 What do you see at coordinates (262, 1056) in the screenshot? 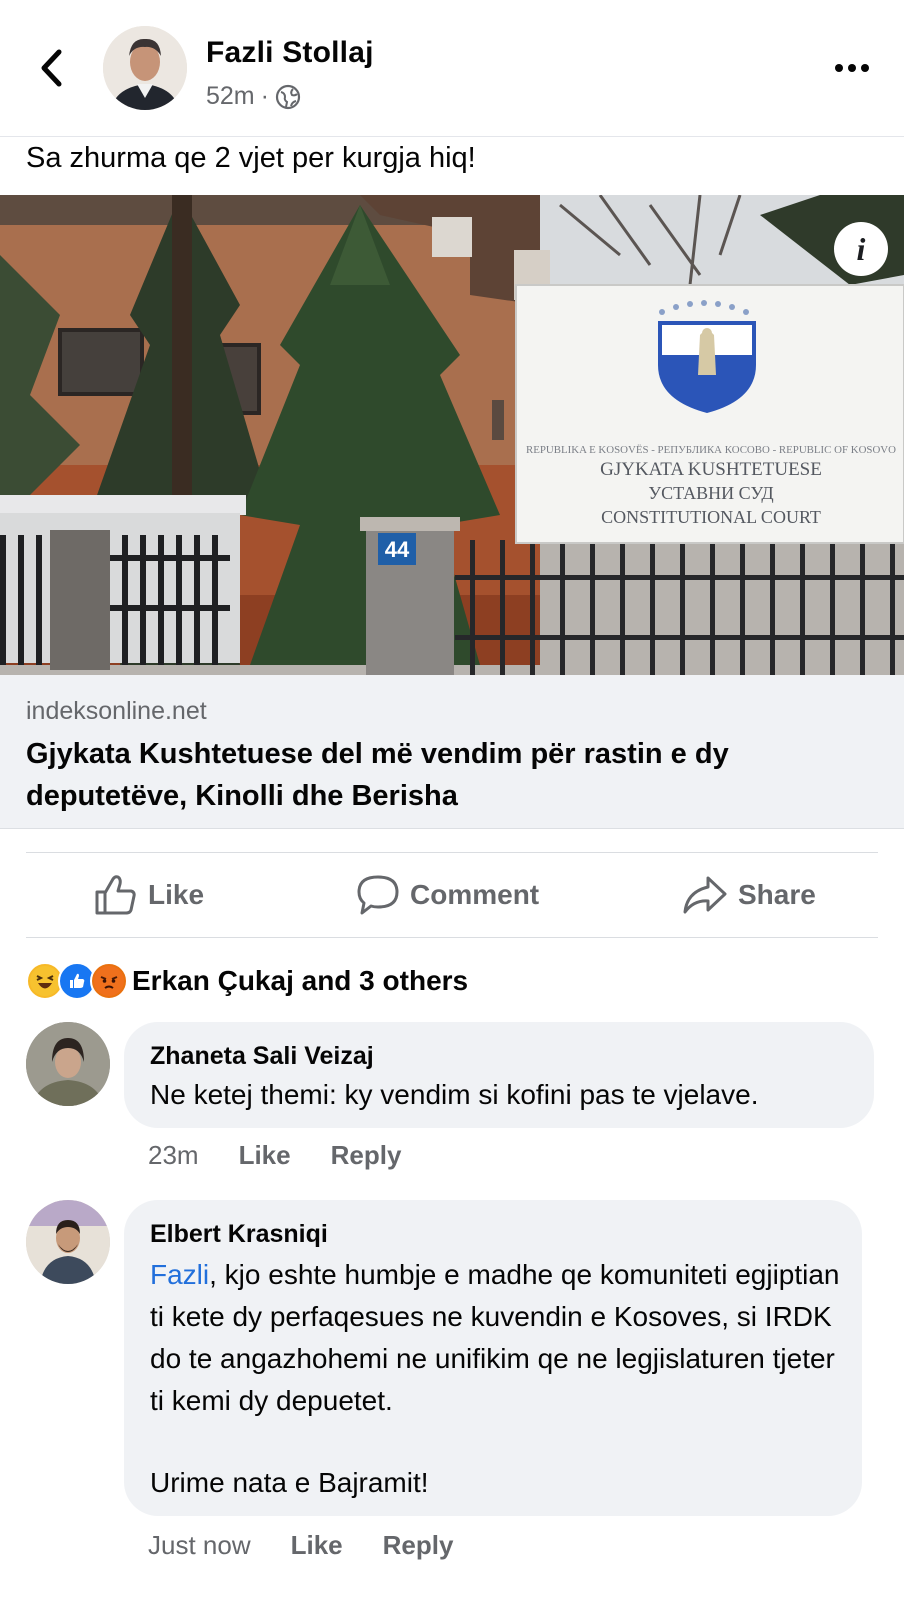
I see `commenter-name: Zhaneta Sali Veizaj` at bounding box center [262, 1056].